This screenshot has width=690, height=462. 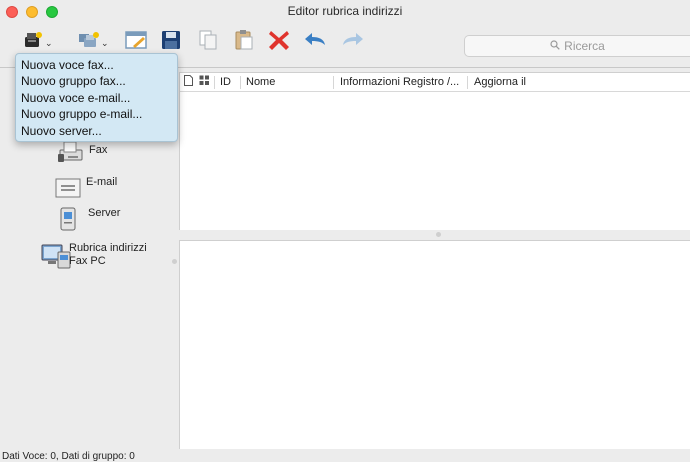 I want to click on pane-split-handle, so click(x=438, y=234).